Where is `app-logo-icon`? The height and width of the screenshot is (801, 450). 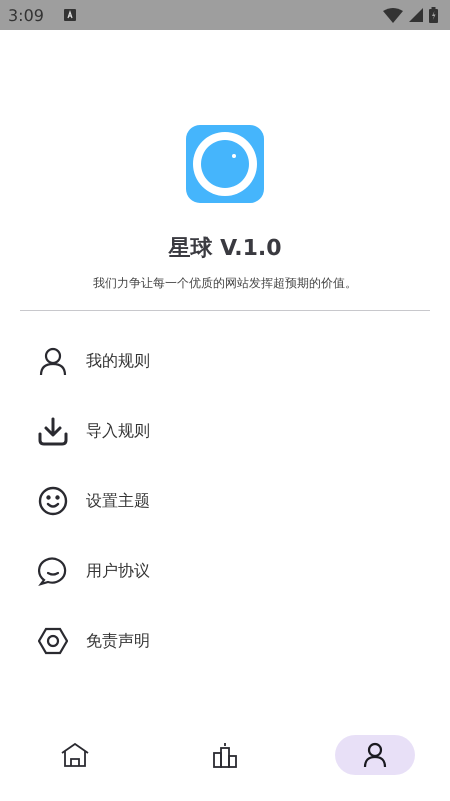
app-logo-icon is located at coordinates (225, 164).